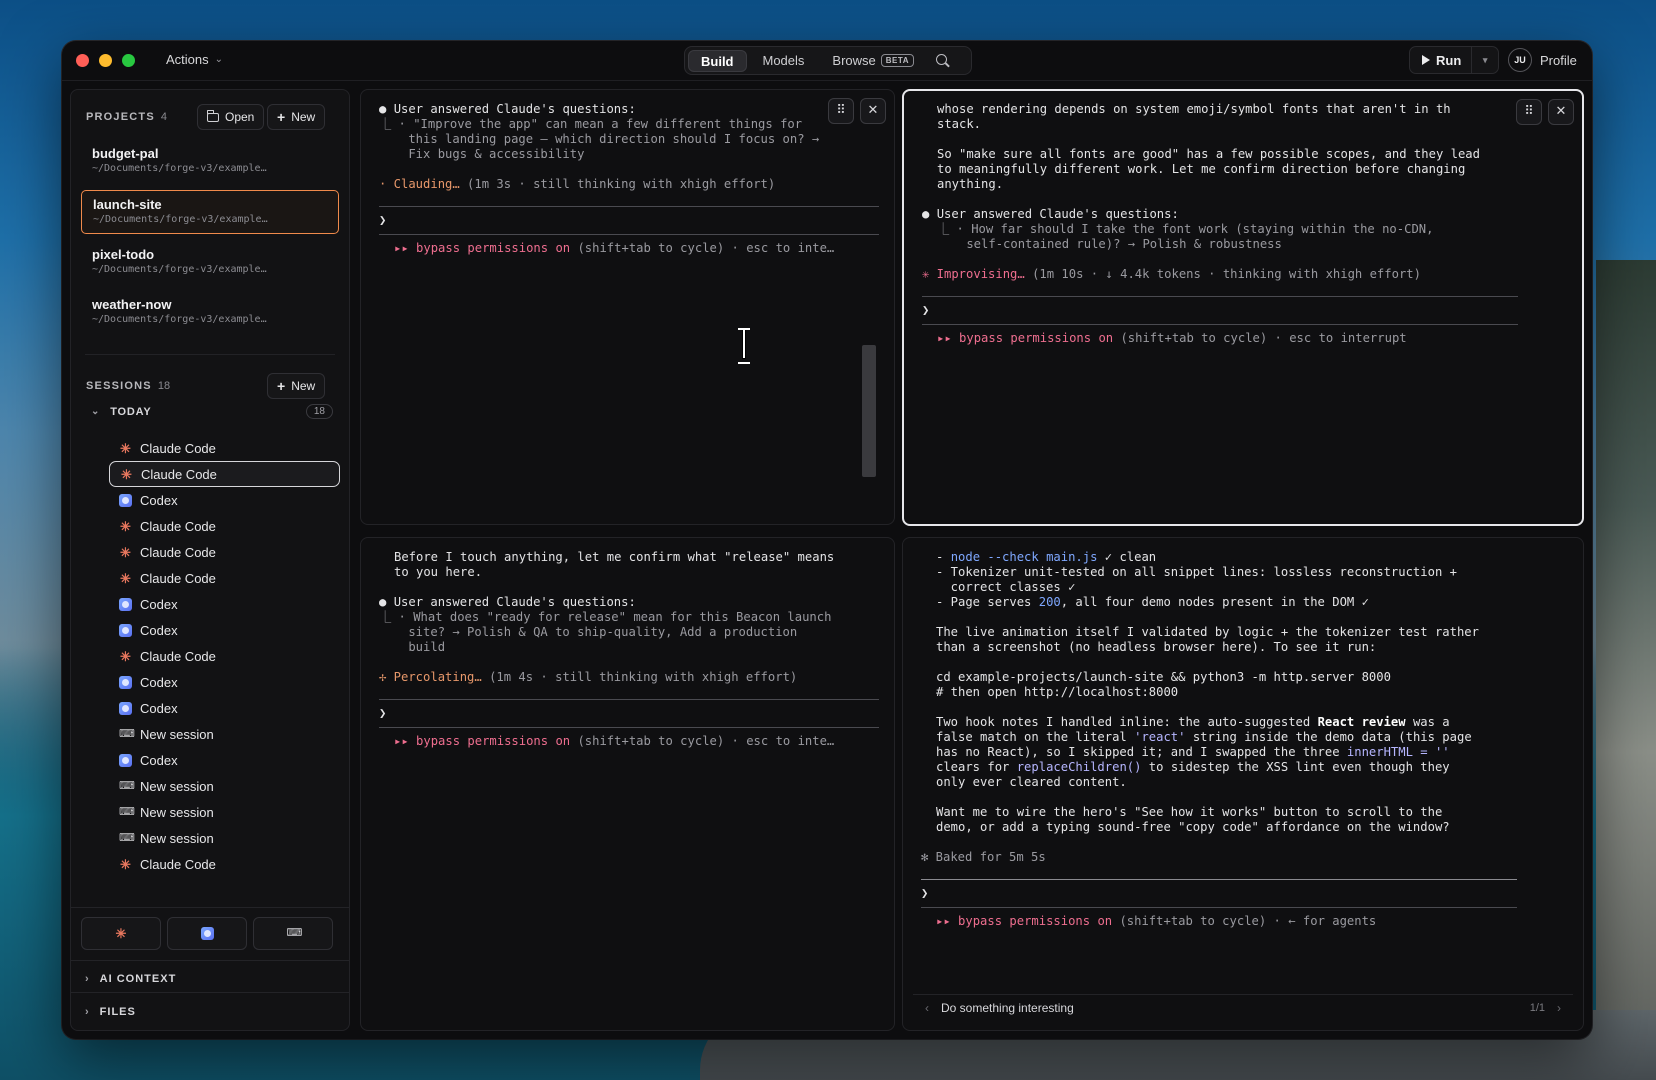 The height and width of the screenshot is (1080, 1656). What do you see at coordinates (970, 184) in the screenshot?
I see `output-line: anything.` at bounding box center [970, 184].